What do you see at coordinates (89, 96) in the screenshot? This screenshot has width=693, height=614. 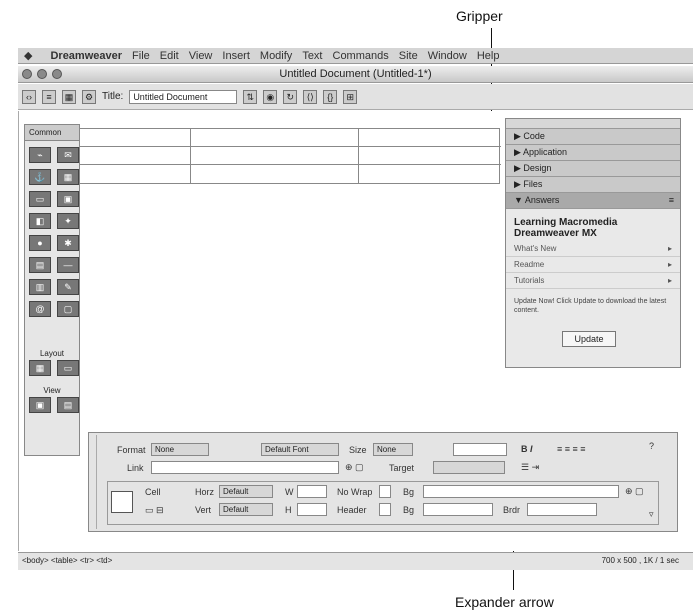 I see `live-data-icon: ⚙` at bounding box center [89, 96].